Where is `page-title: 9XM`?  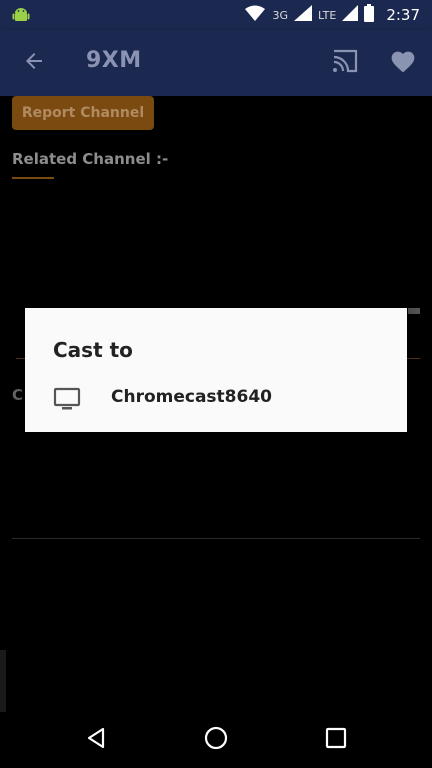 page-title: 9XM is located at coordinates (114, 60).